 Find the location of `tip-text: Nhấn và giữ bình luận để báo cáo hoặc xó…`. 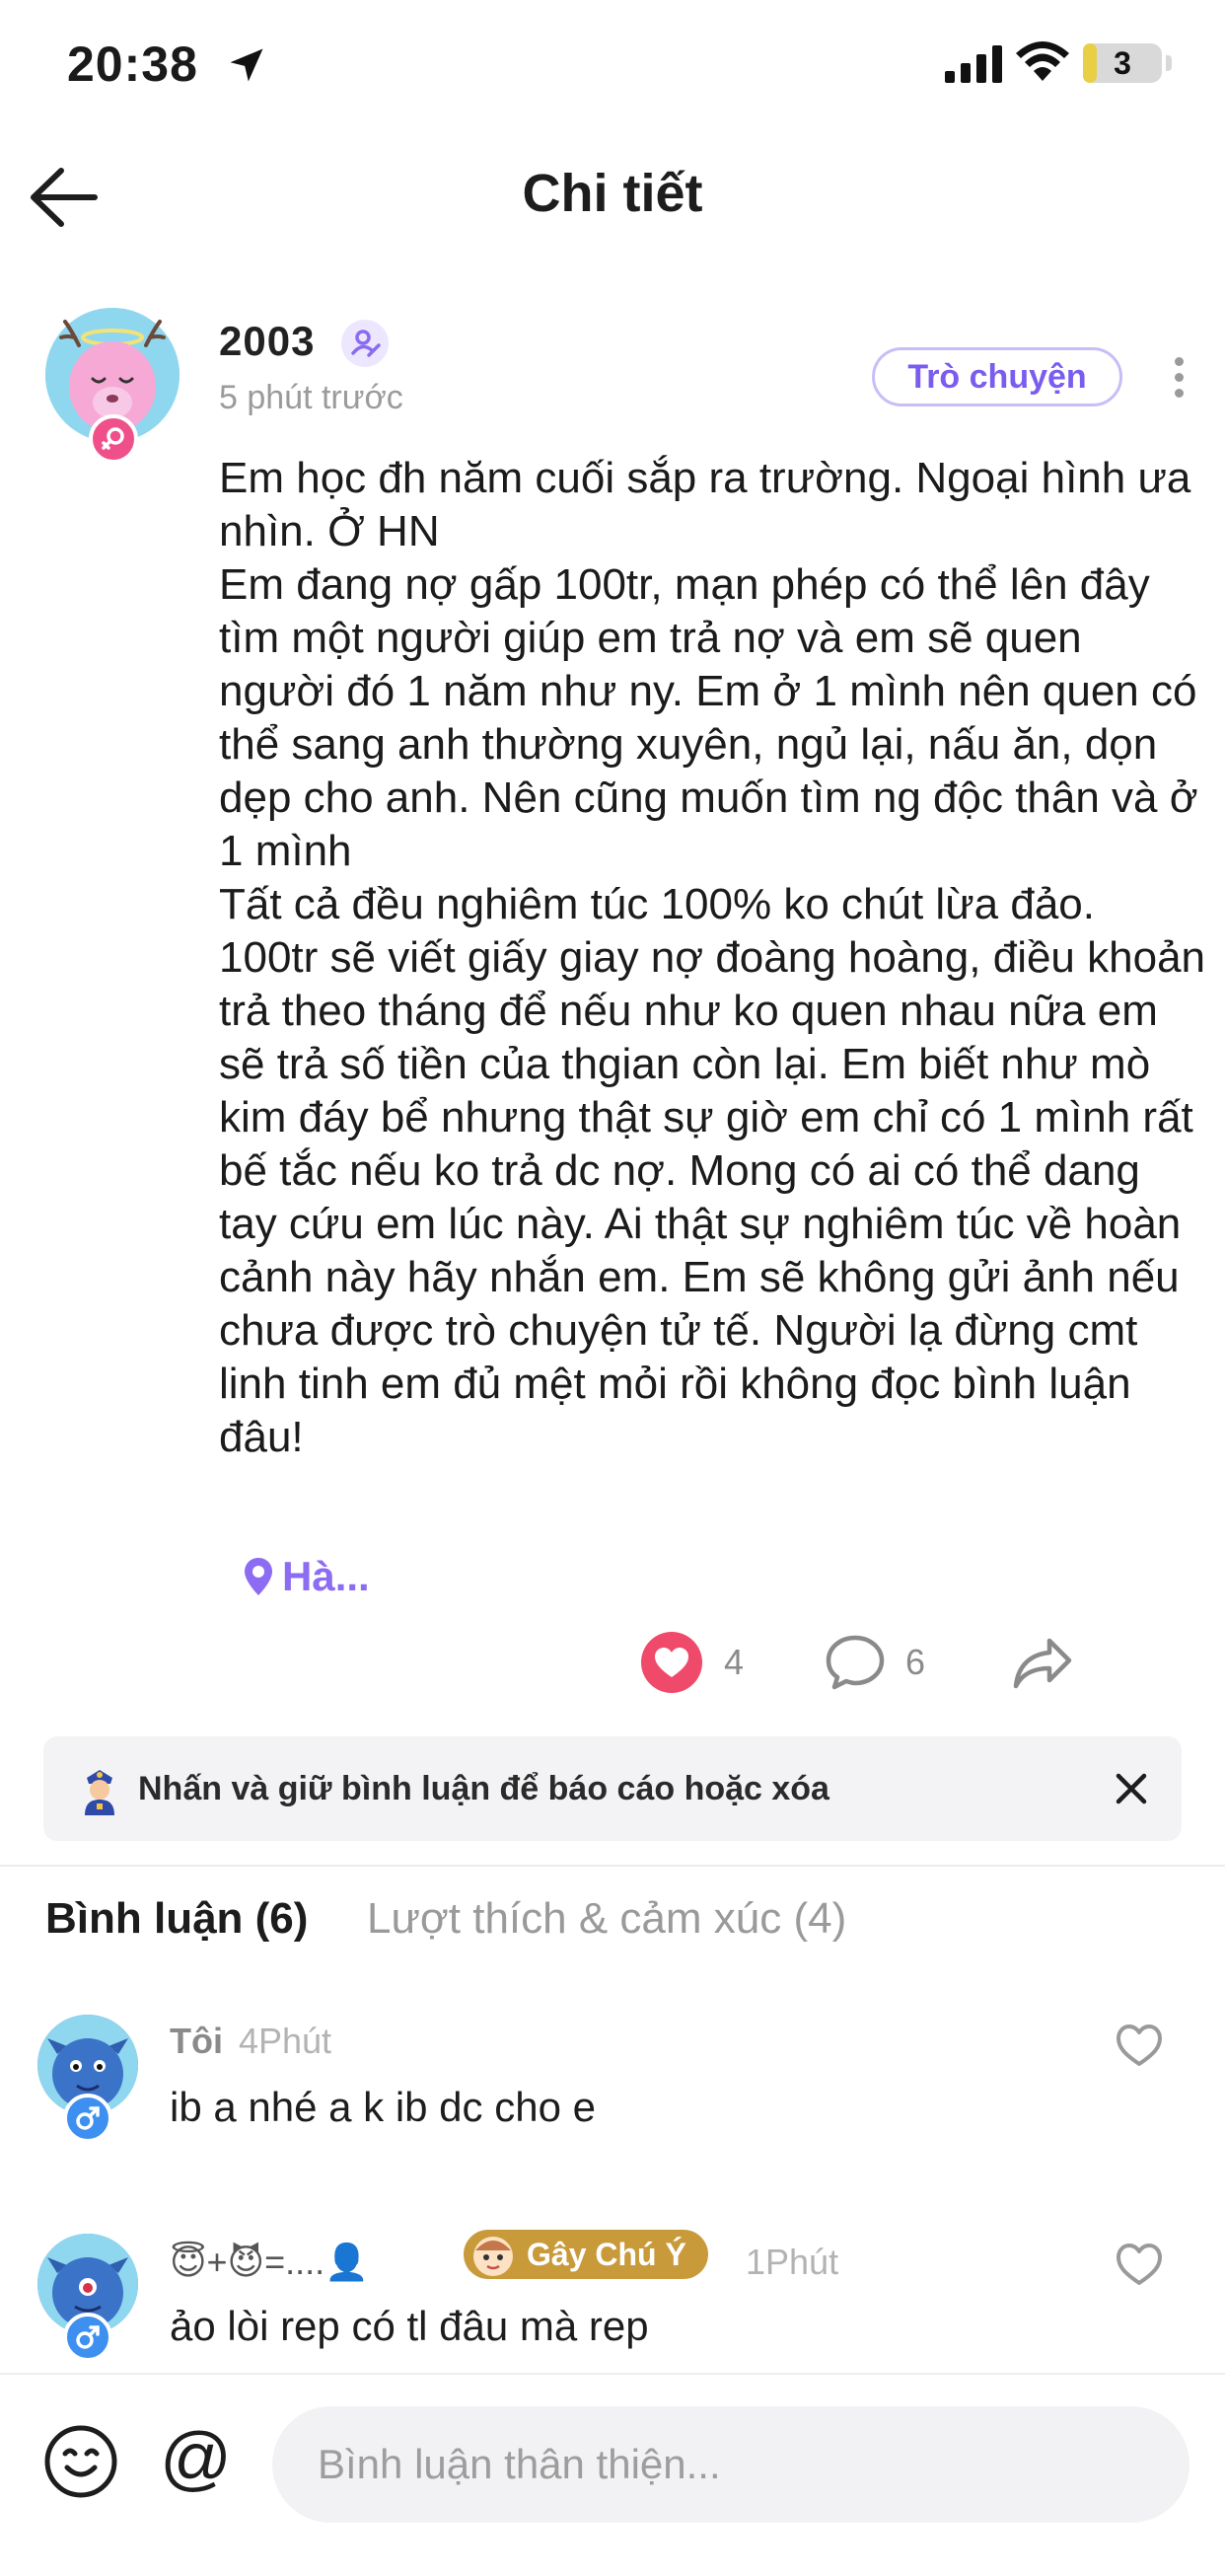

tip-text: Nhấn và giữ bình luận để báo cáo hoặc xó… is located at coordinates (483, 1788).